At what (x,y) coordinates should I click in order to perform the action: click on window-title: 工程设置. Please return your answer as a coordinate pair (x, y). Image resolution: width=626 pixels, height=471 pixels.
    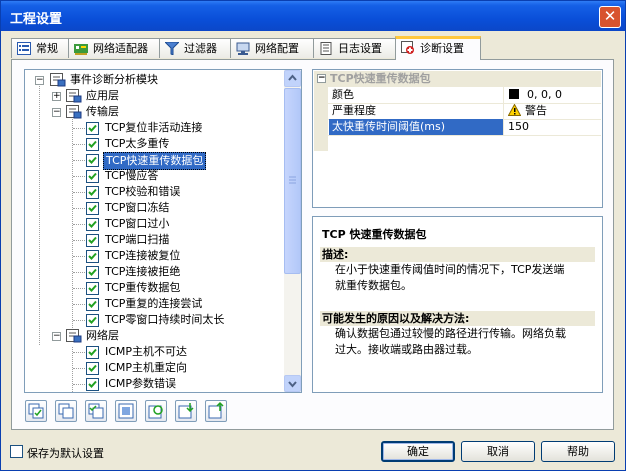
    Looking at the image, I should click on (36, 19).